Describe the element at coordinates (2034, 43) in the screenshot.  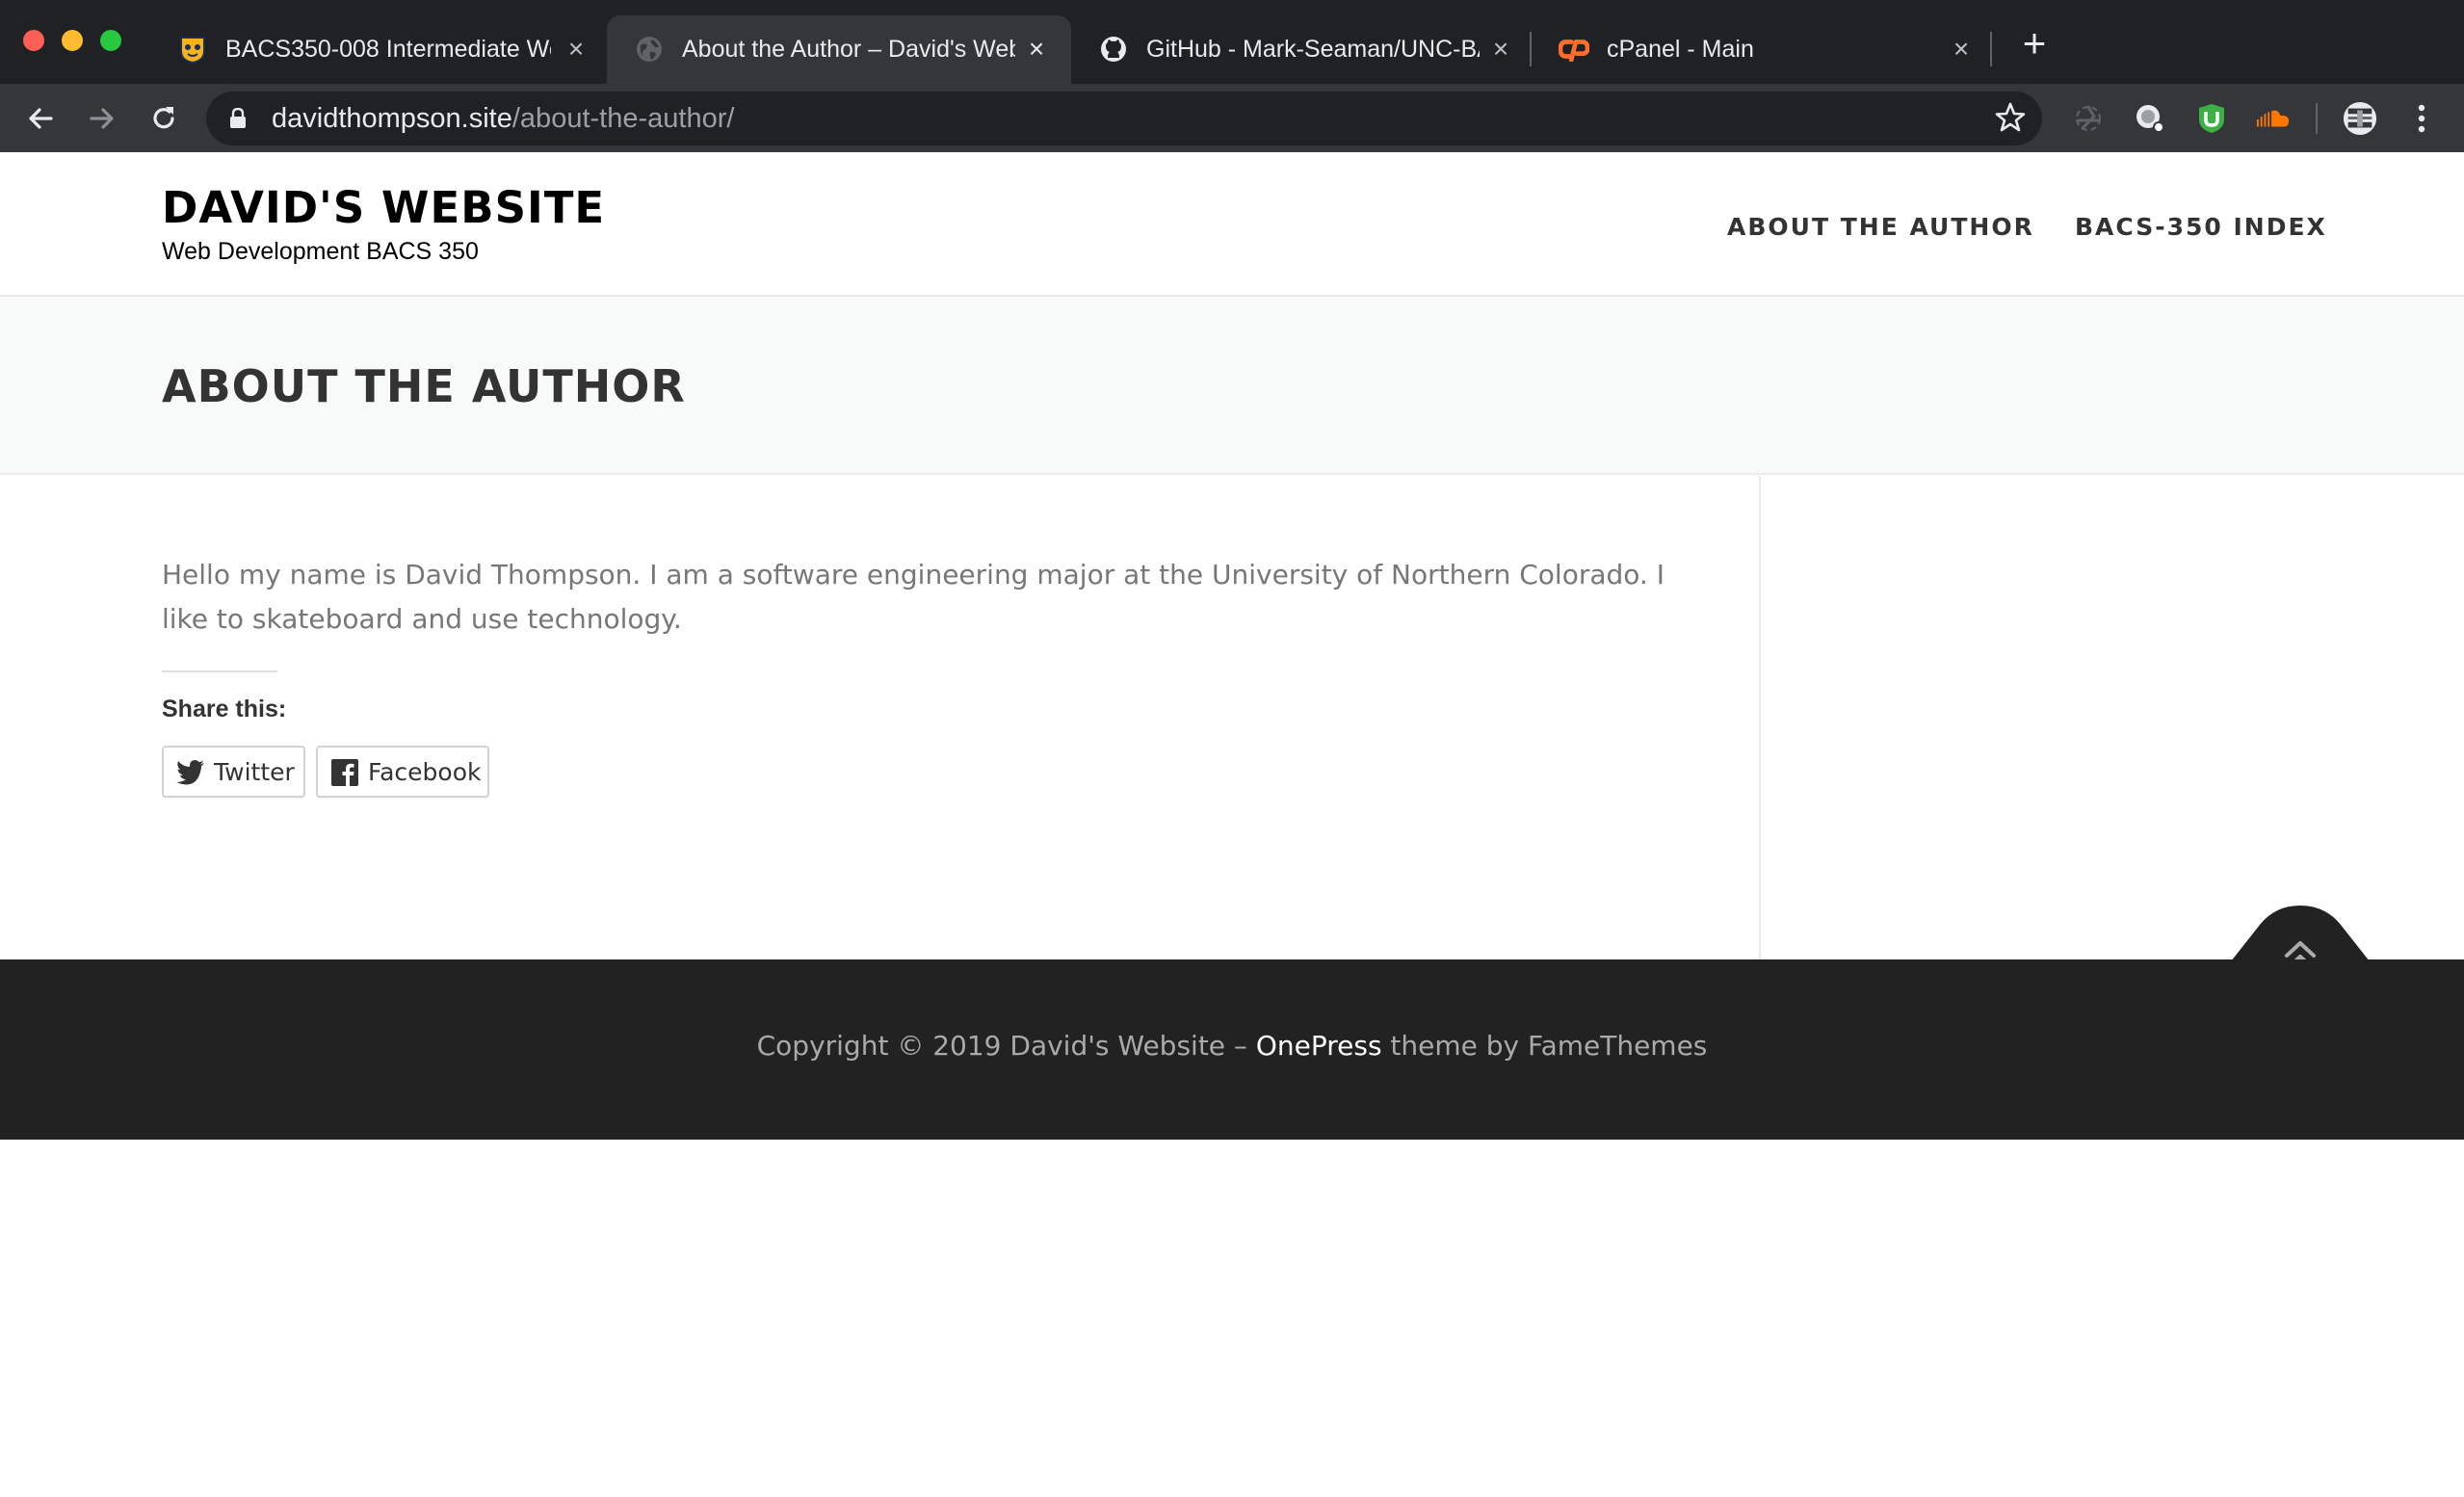
I see `new-tab-button: +` at that location.